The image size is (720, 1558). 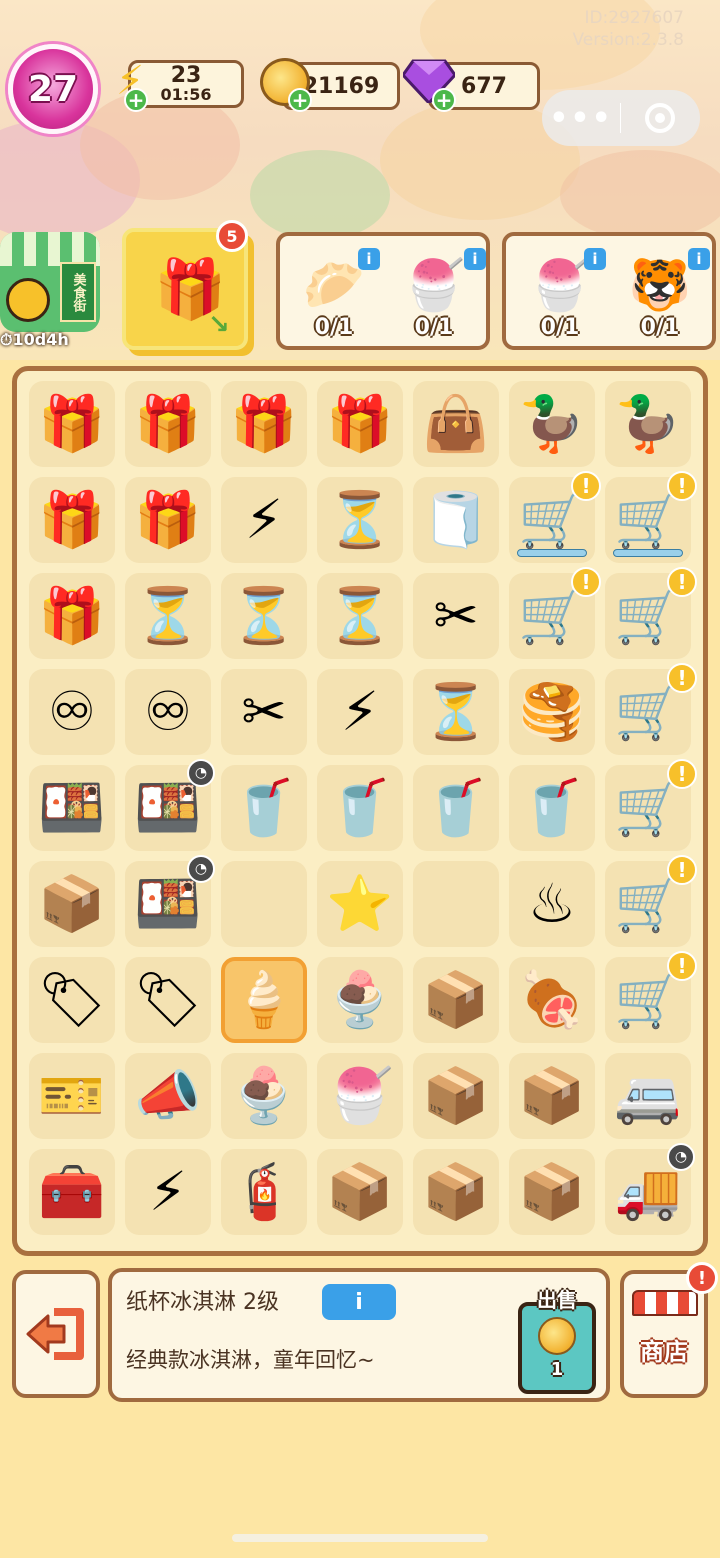 What do you see at coordinates (648, 1096) in the screenshot?
I see `food-truck-icon: 🚐` at bounding box center [648, 1096].